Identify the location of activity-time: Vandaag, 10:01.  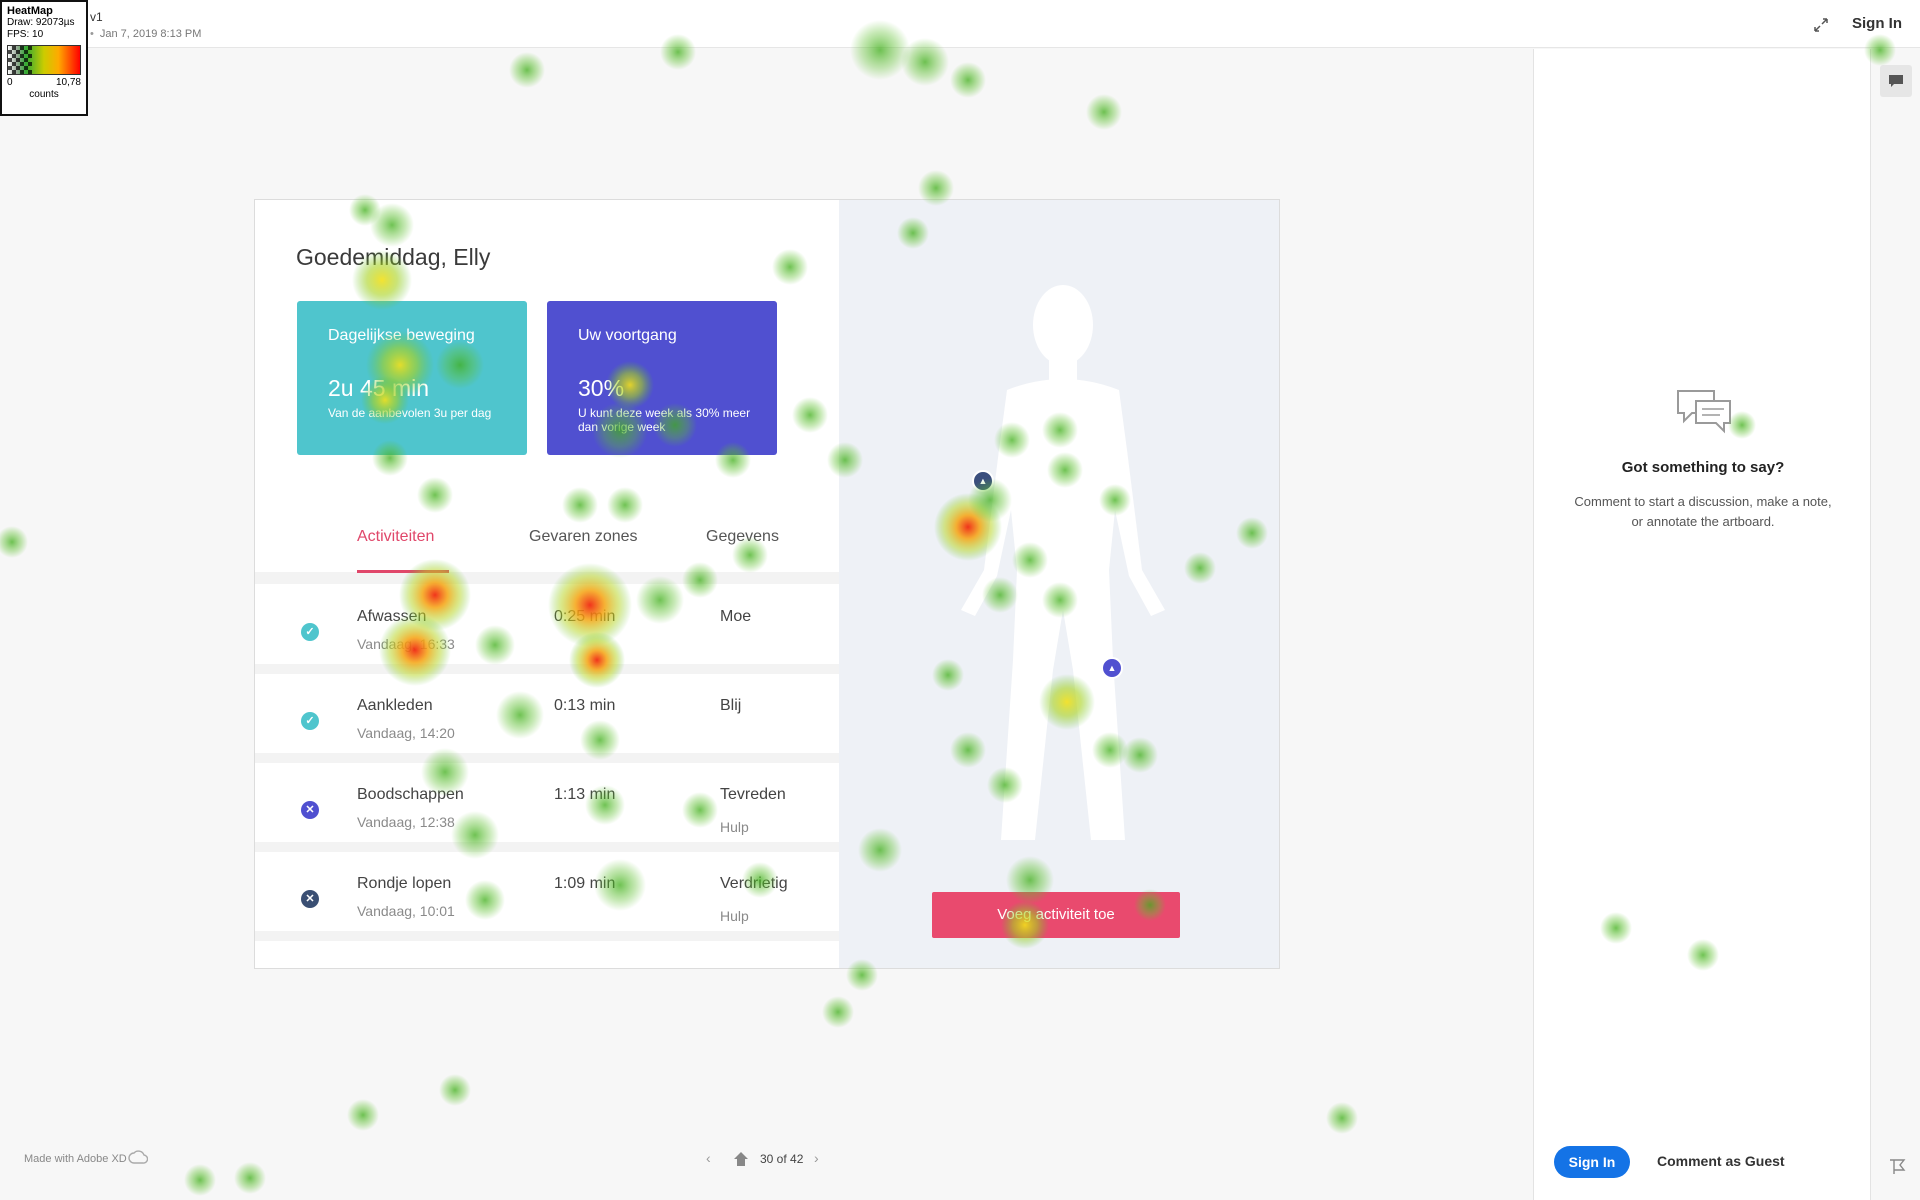
(406, 911).